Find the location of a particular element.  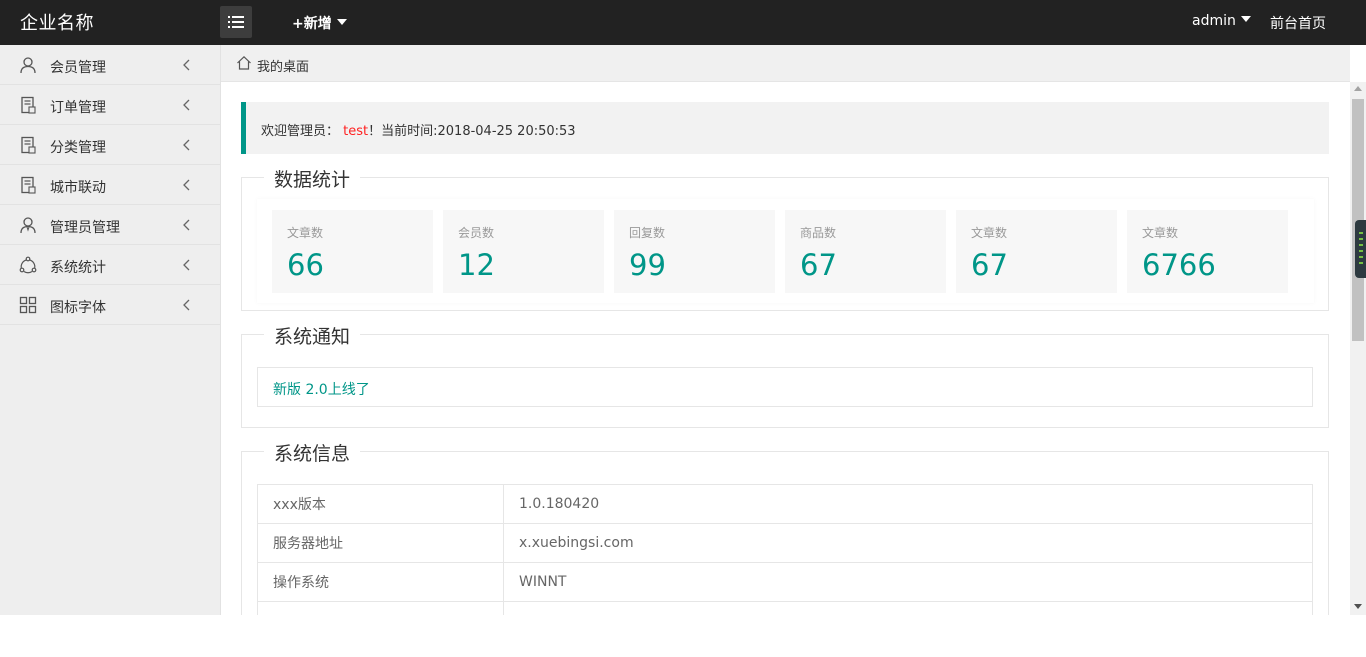

stat-label: 回复数 is located at coordinates (647, 233).